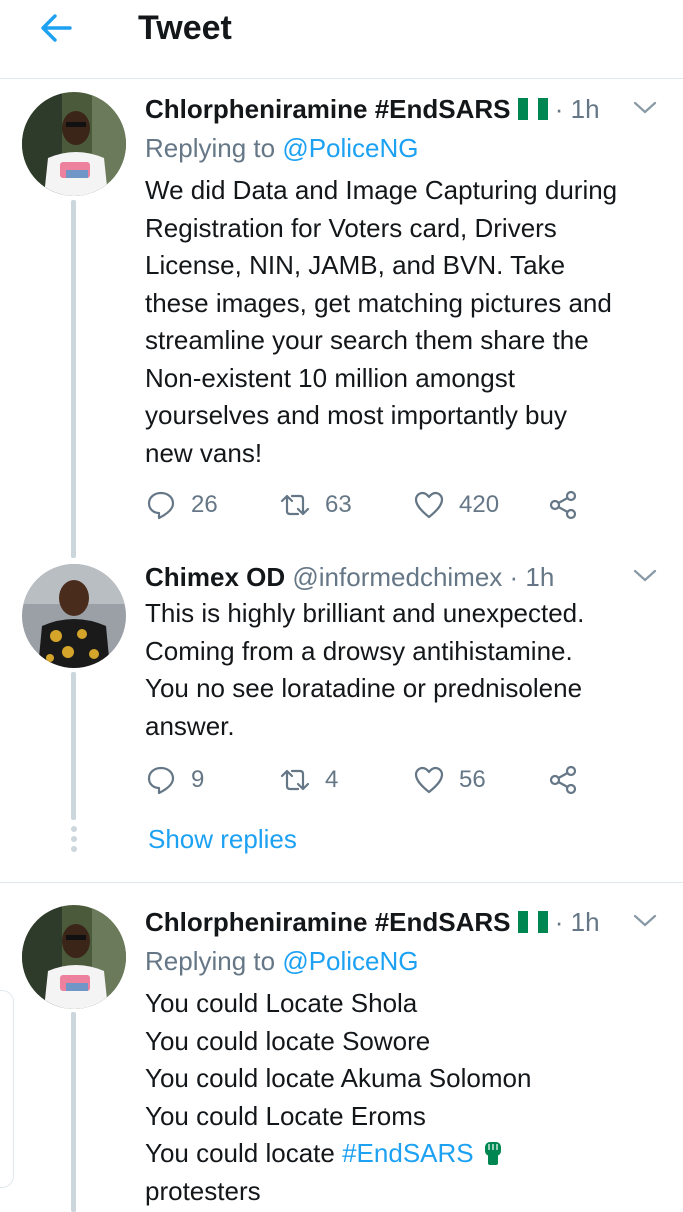 The width and height of the screenshot is (683, 1212). What do you see at coordinates (338, 504) in the screenshot?
I see `retweet-count: 63` at bounding box center [338, 504].